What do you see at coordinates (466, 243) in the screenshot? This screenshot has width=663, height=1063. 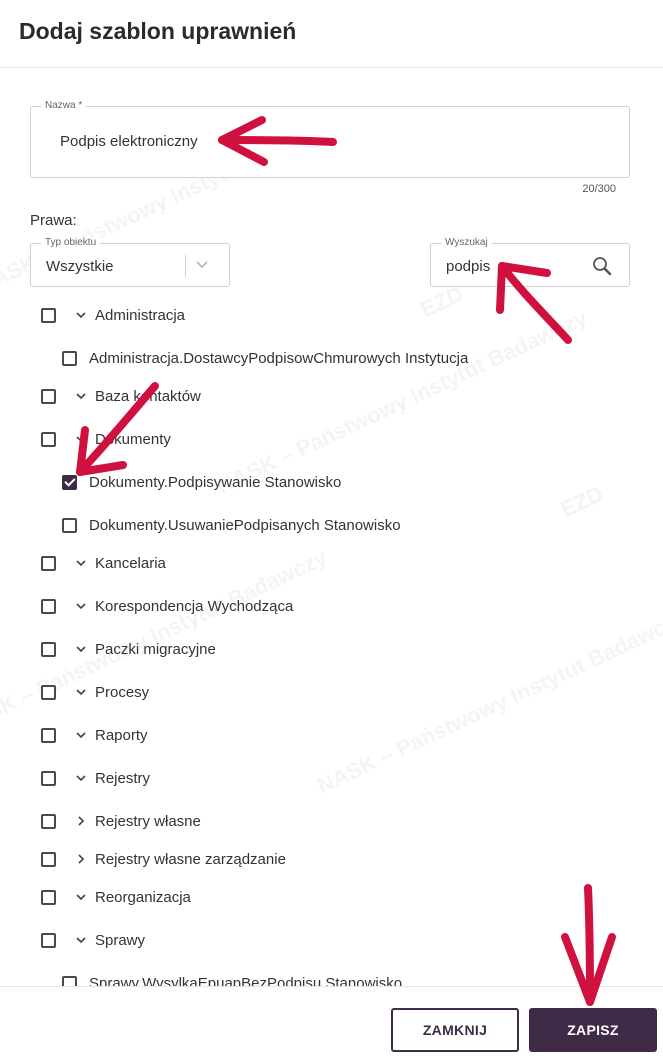 I see `search-label: Wyszukaj` at bounding box center [466, 243].